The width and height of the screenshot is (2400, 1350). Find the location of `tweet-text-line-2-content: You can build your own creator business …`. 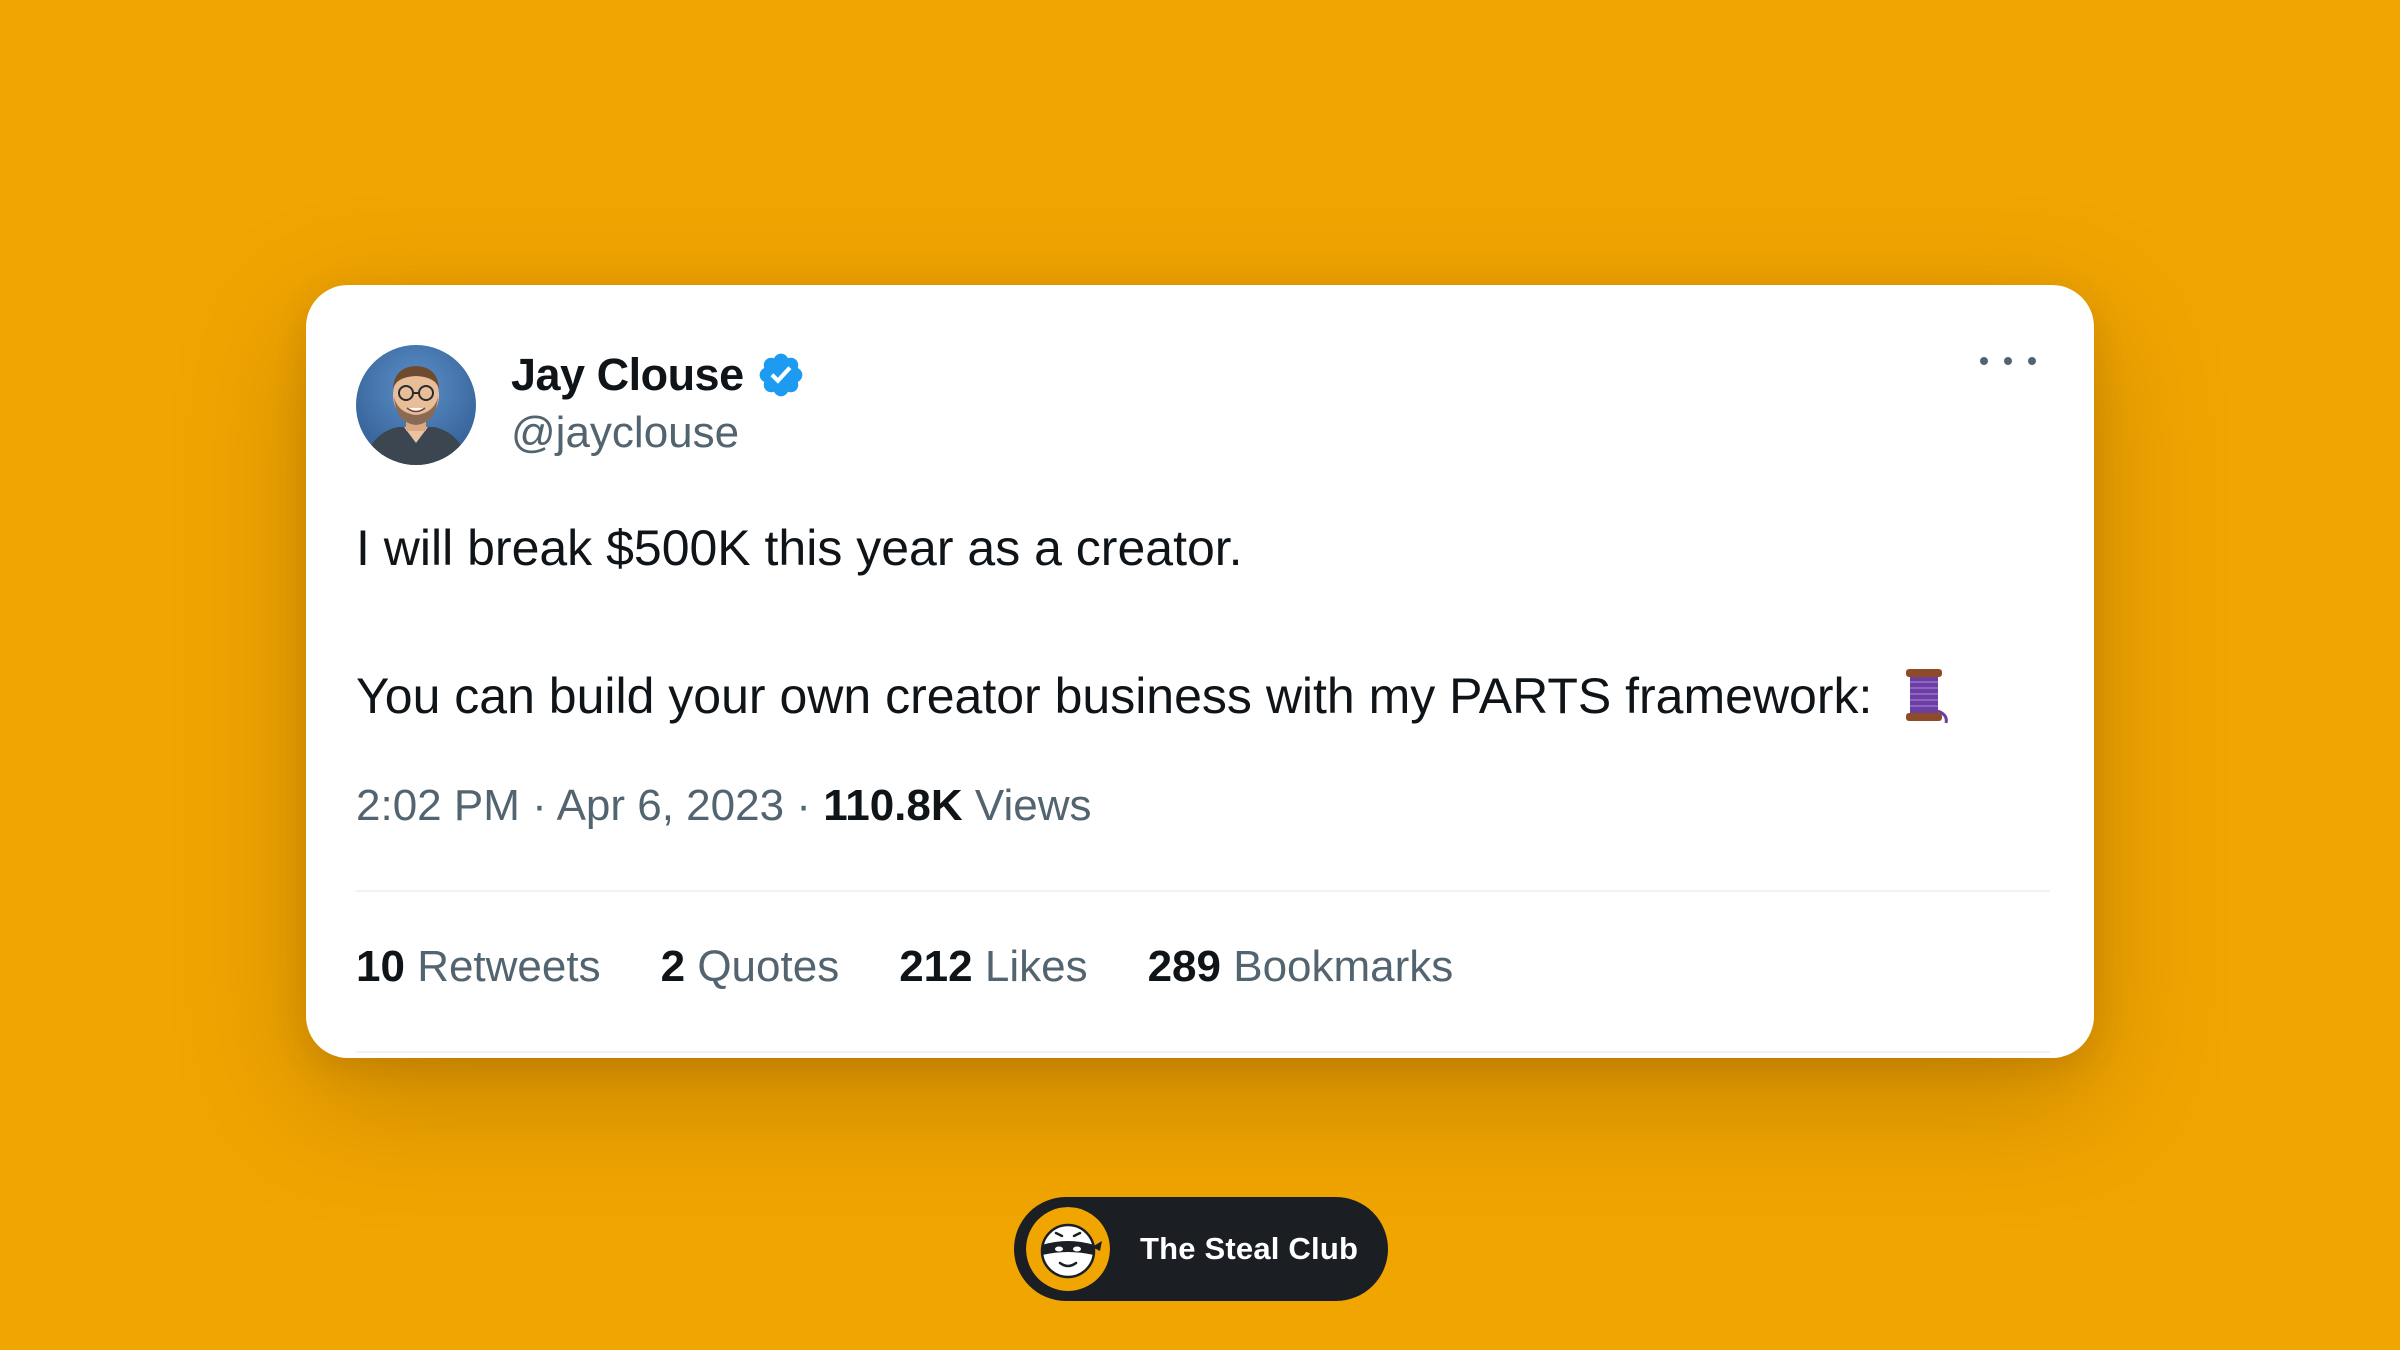

tweet-text-line-2-content: You can build your own creator business … is located at coordinates (1114, 696).